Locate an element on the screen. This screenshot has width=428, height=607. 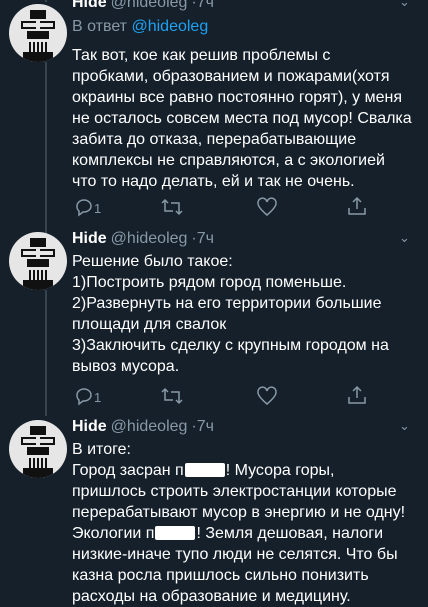
text-fragment: Экологии п is located at coordinates (113, 533).